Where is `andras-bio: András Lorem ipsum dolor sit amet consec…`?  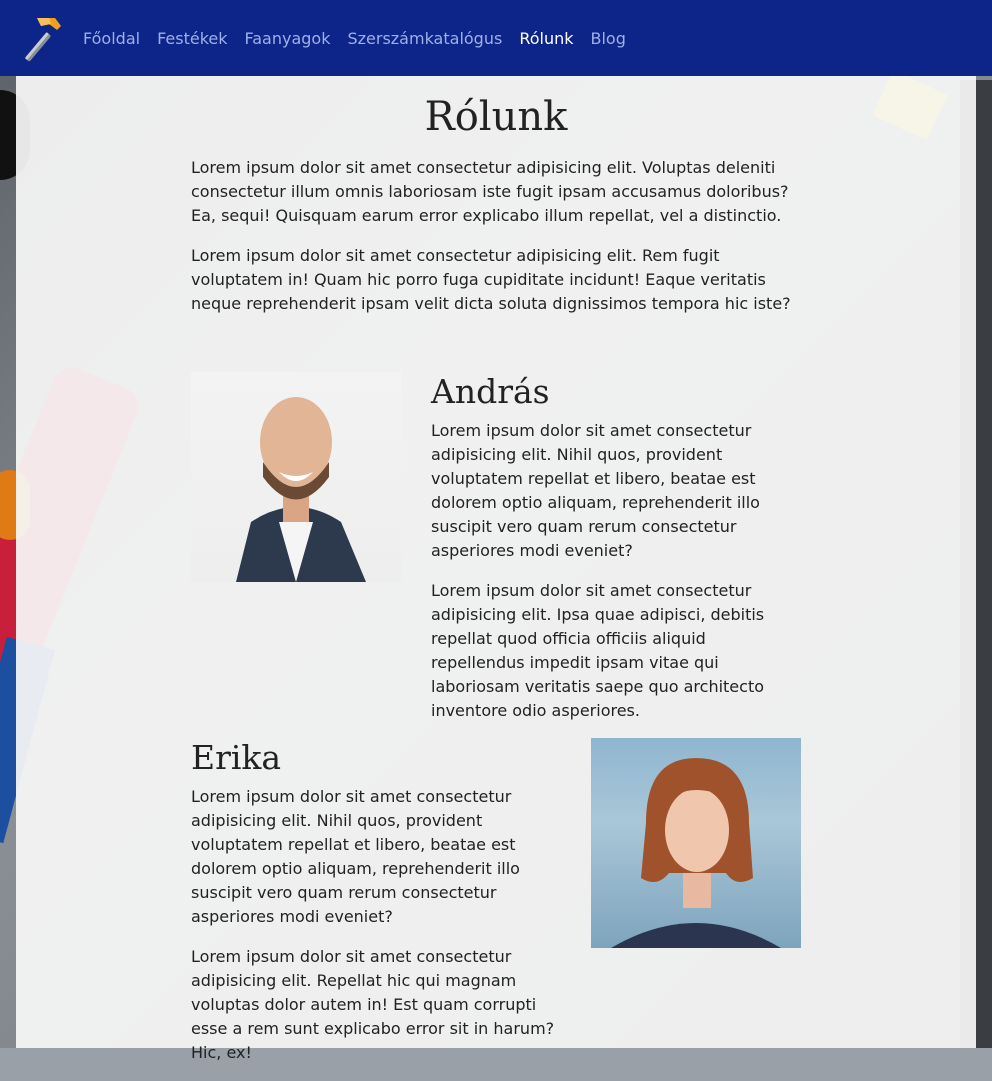 andras-bio: András Lorem ipsum dolor sit amet consec… is located at coordinates (616, 555).